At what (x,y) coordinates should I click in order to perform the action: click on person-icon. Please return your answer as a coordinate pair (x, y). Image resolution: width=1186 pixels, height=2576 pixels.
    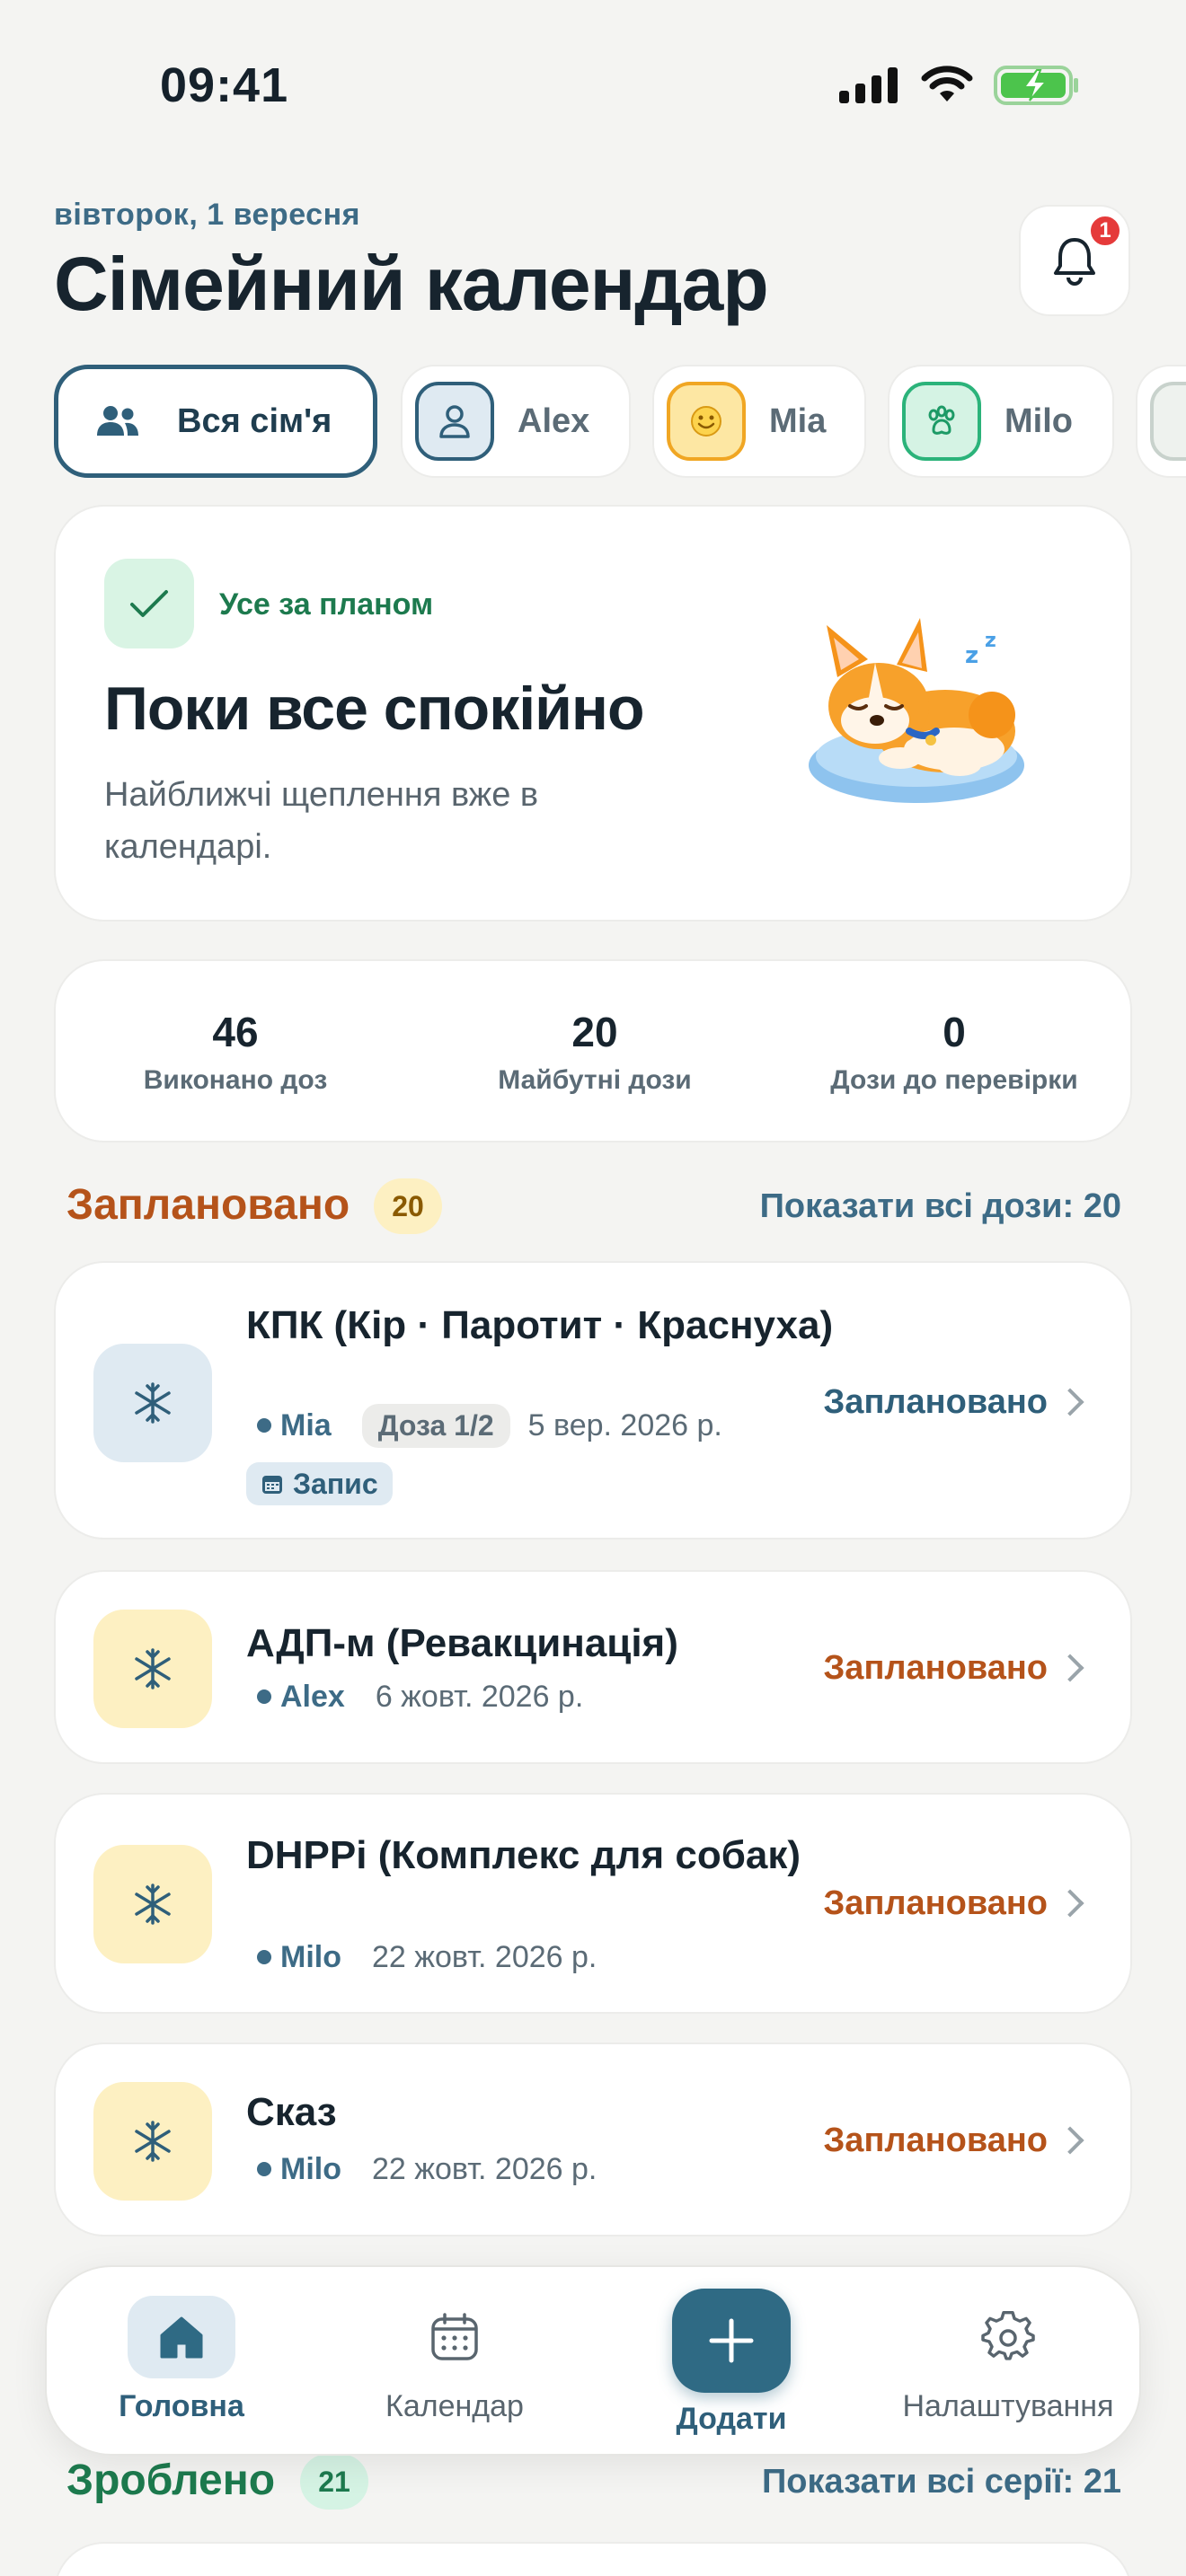
    Looking at the image, I should click on (454, 421).